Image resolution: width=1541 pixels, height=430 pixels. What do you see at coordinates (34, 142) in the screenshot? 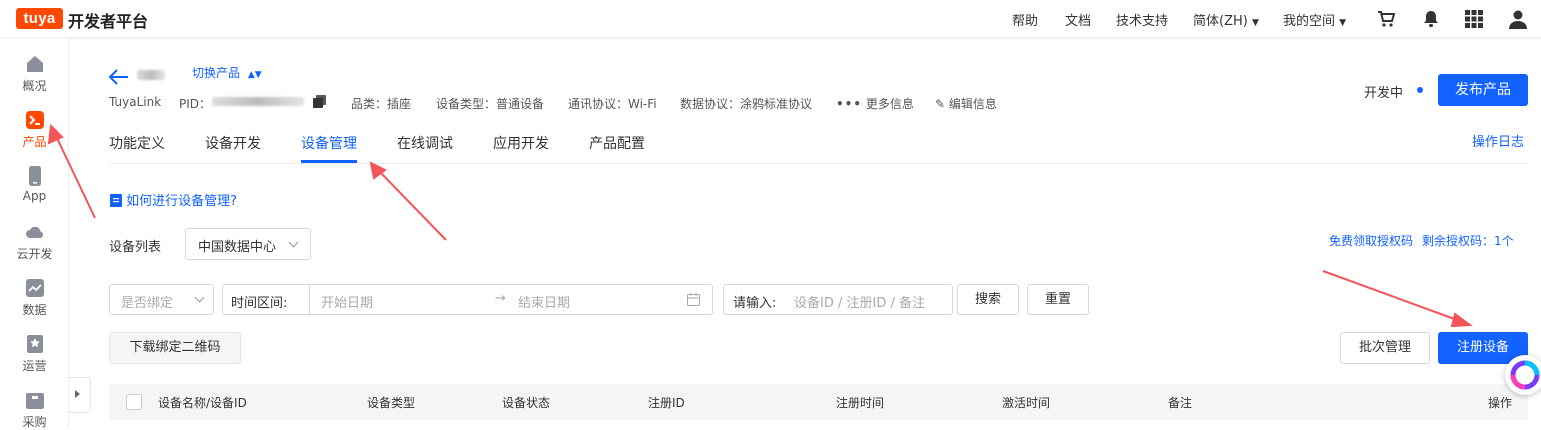
I see `sidebar-item-label: 产品` at bounding box center [34, 142].